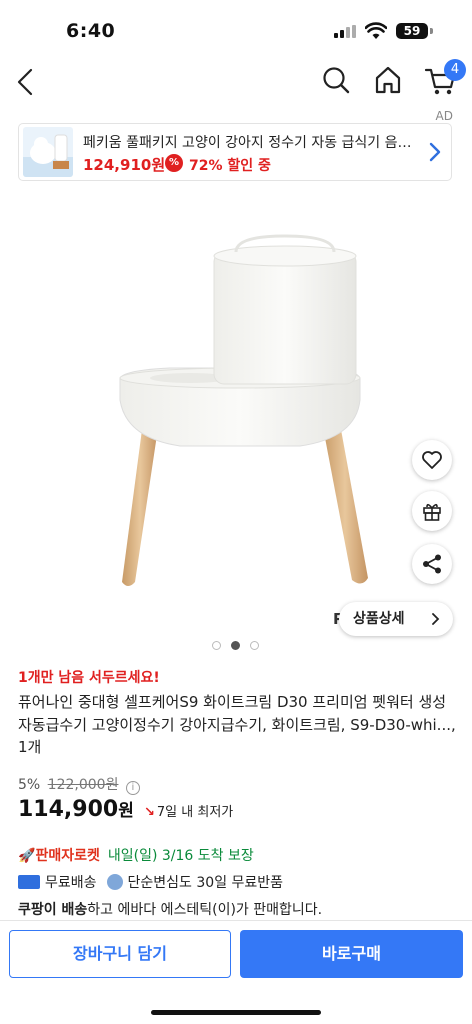 The width and height of the screenshot is (472, 1024). I want to click on battery-tip, so click(431, 31).